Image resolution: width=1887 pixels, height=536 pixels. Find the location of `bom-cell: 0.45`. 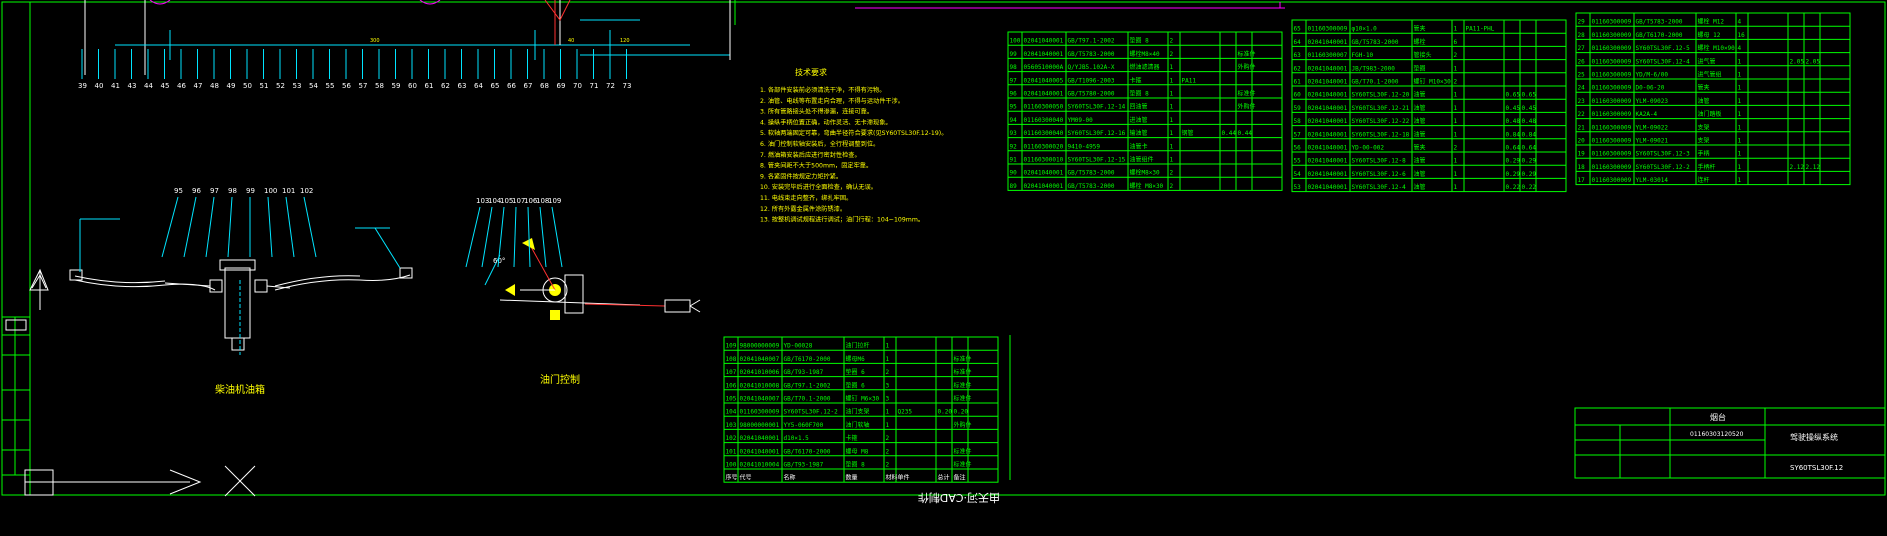

bom-cell: 0.45 is located at coordinates (1529, 108).